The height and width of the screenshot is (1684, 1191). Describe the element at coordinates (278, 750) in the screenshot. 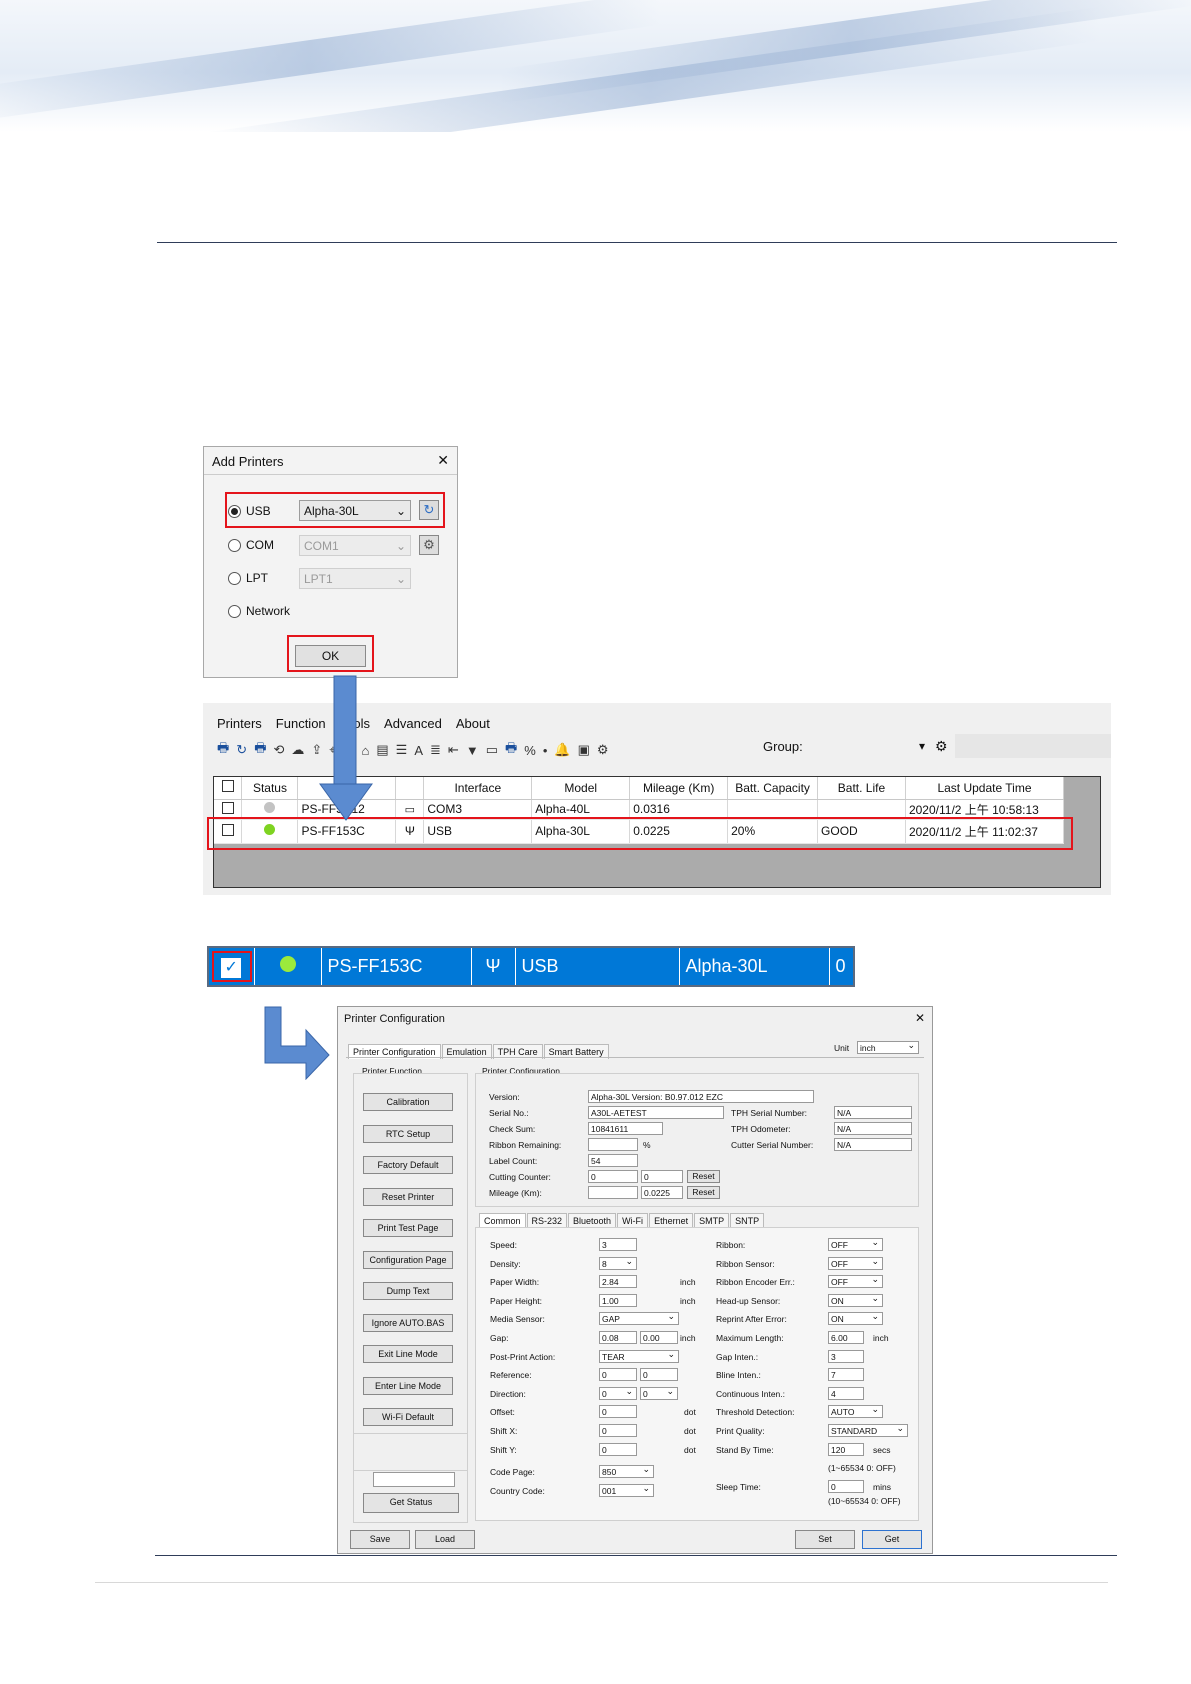

I see `undo-icon: ⟲` at that location.